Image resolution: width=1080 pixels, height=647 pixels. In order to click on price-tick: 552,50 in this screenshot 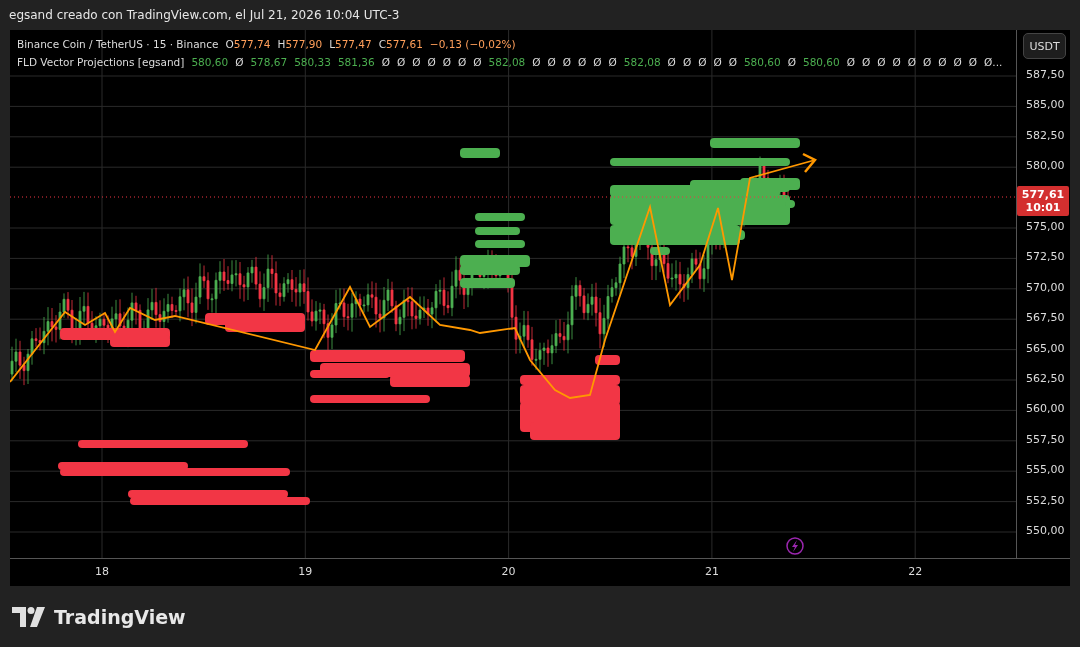, I will do `click(1045, 500)`.